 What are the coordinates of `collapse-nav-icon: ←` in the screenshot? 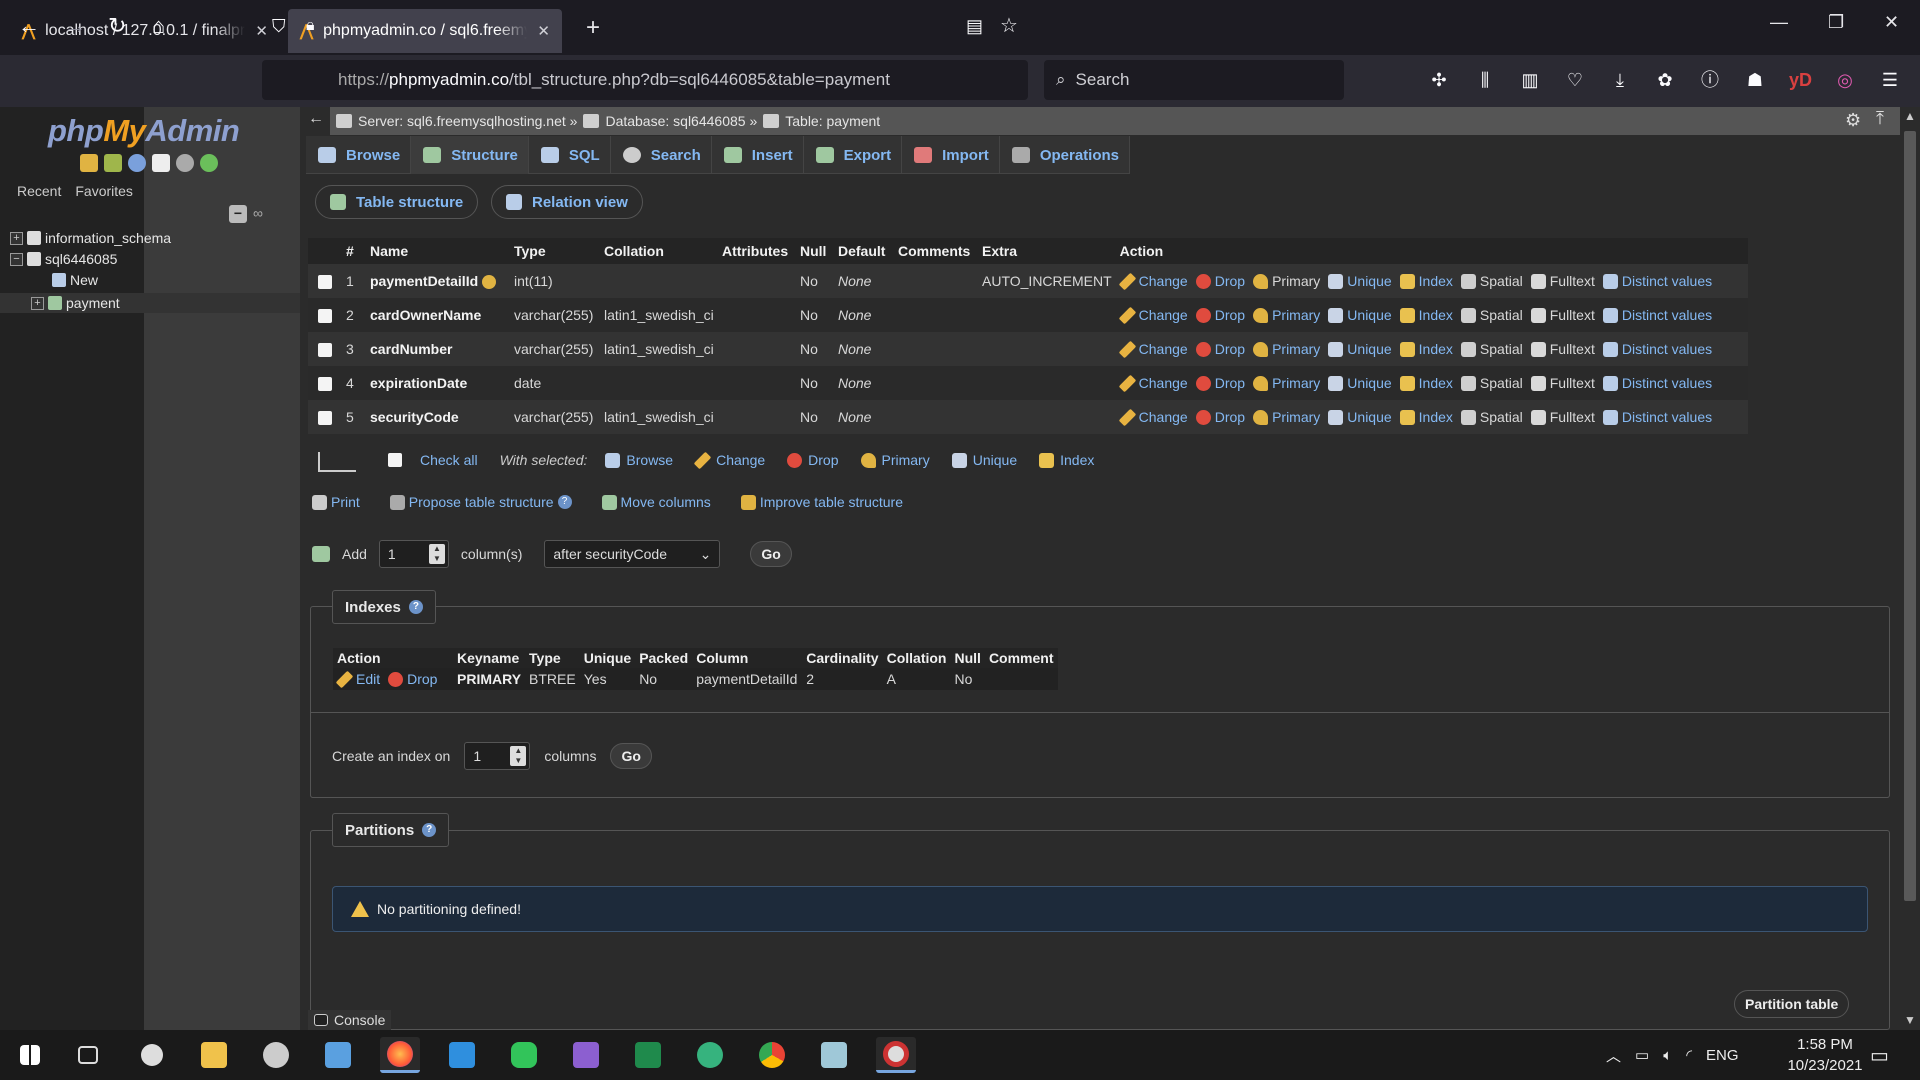 It's located at (316, 119).